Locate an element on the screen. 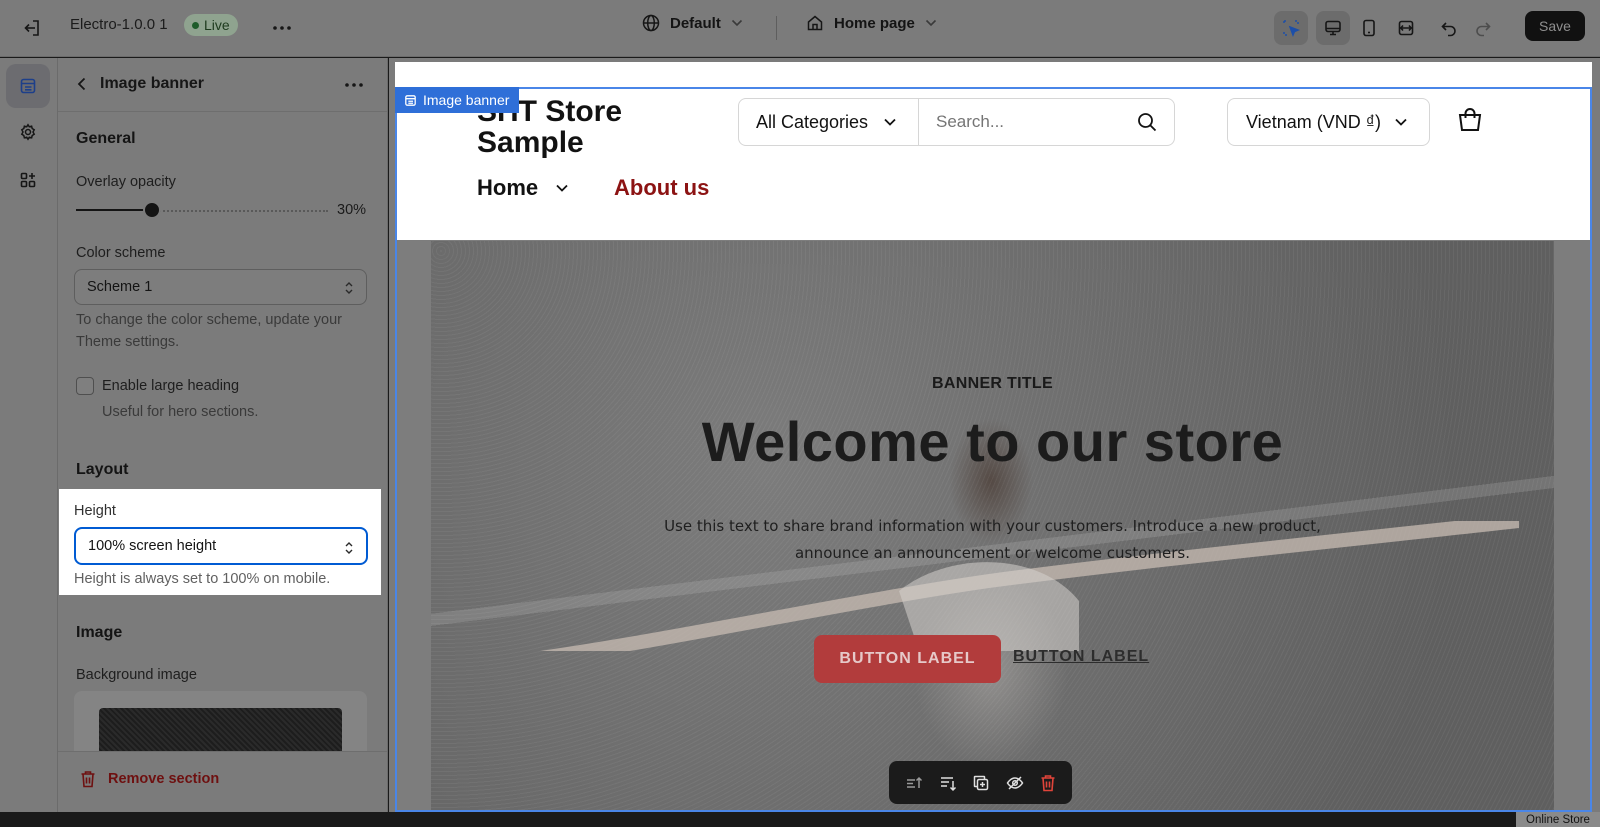 Image resolution: width=1600 pixels, height=827 pixels. banner-kicker: BANNER TITLE is located at coordinates (992, 383).